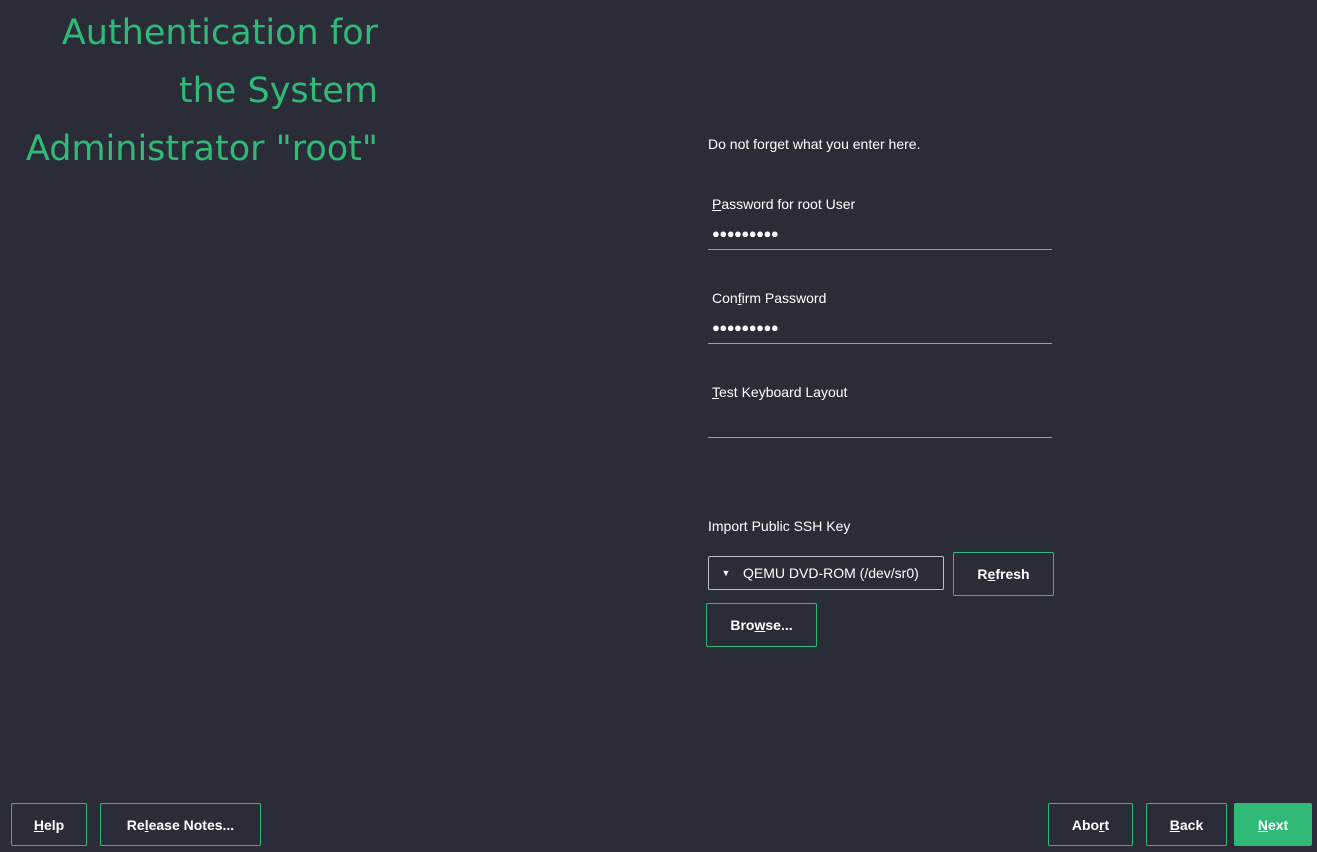  Describe the element at coordinates (991, 574) in the screenshot. I see `refresh-label-mnemonic: e` at that location.